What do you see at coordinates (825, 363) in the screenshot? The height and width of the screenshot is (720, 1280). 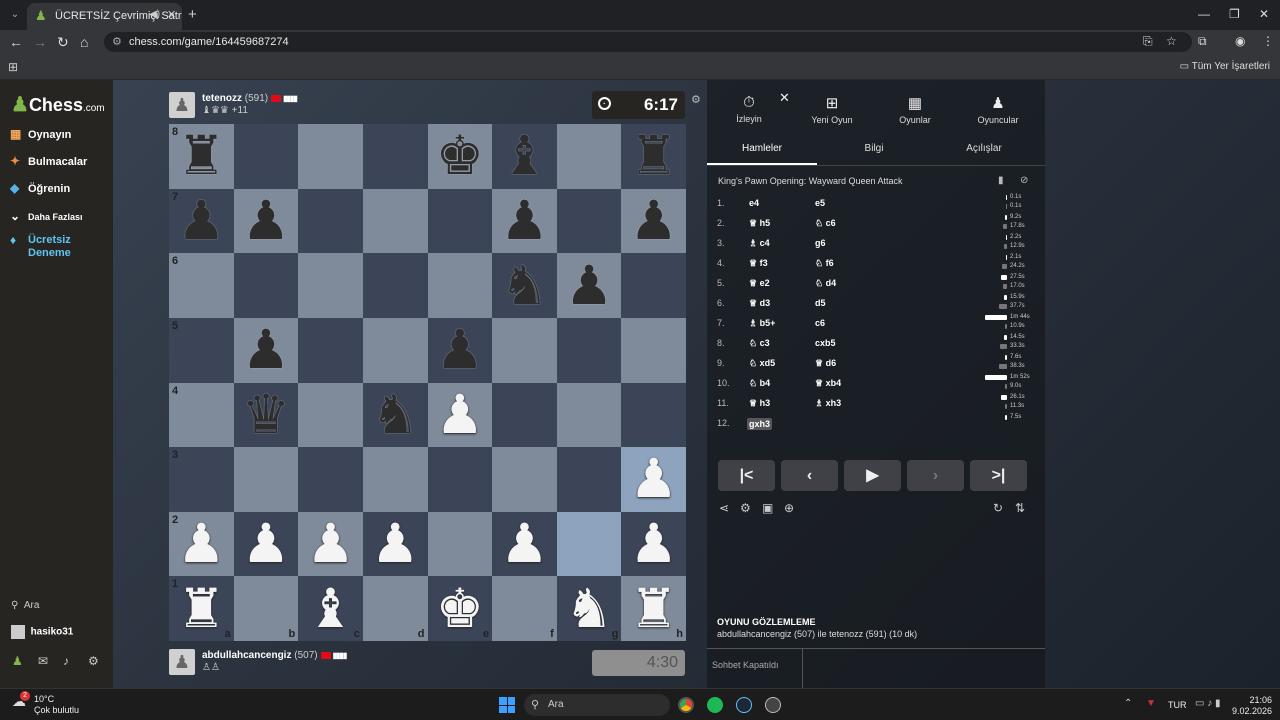 I see `black-move: ♕ d6` at bounding box center [825, 363].